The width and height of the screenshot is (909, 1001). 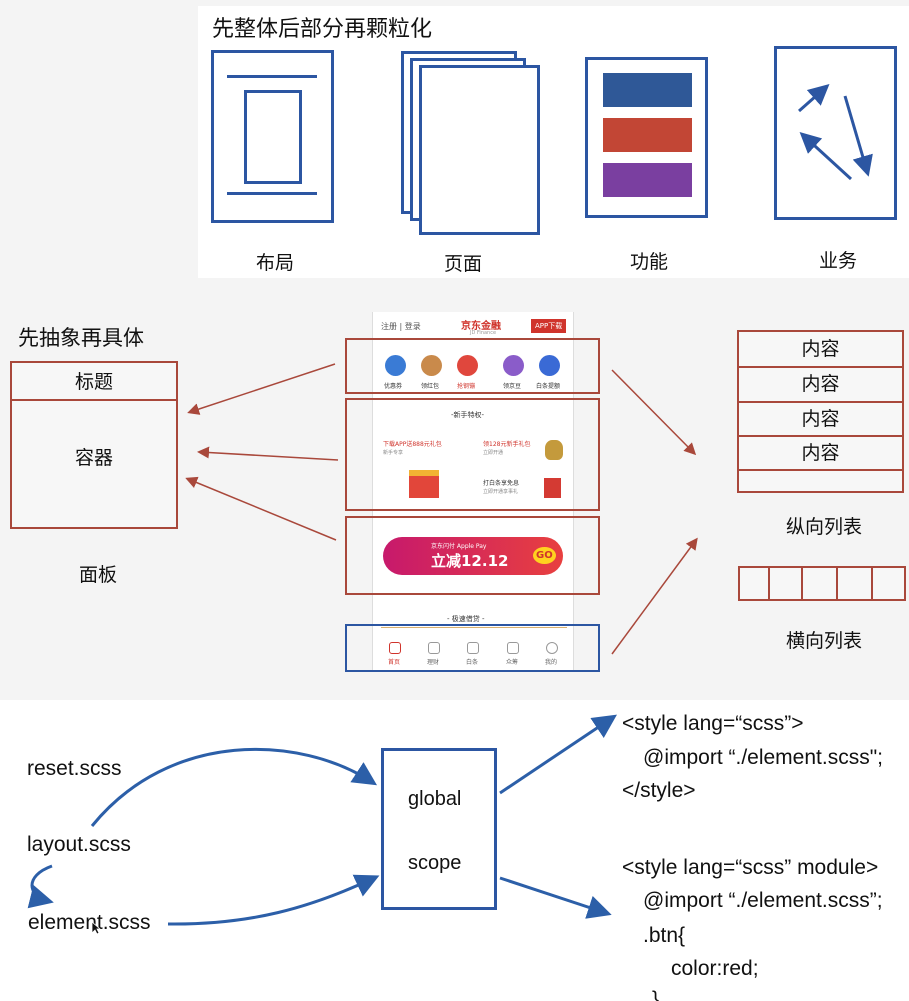 What do you see at coordinates (96, 928) in the screenshot?
I see `mouse-cursor-icon` at bounding box center [96, 928].